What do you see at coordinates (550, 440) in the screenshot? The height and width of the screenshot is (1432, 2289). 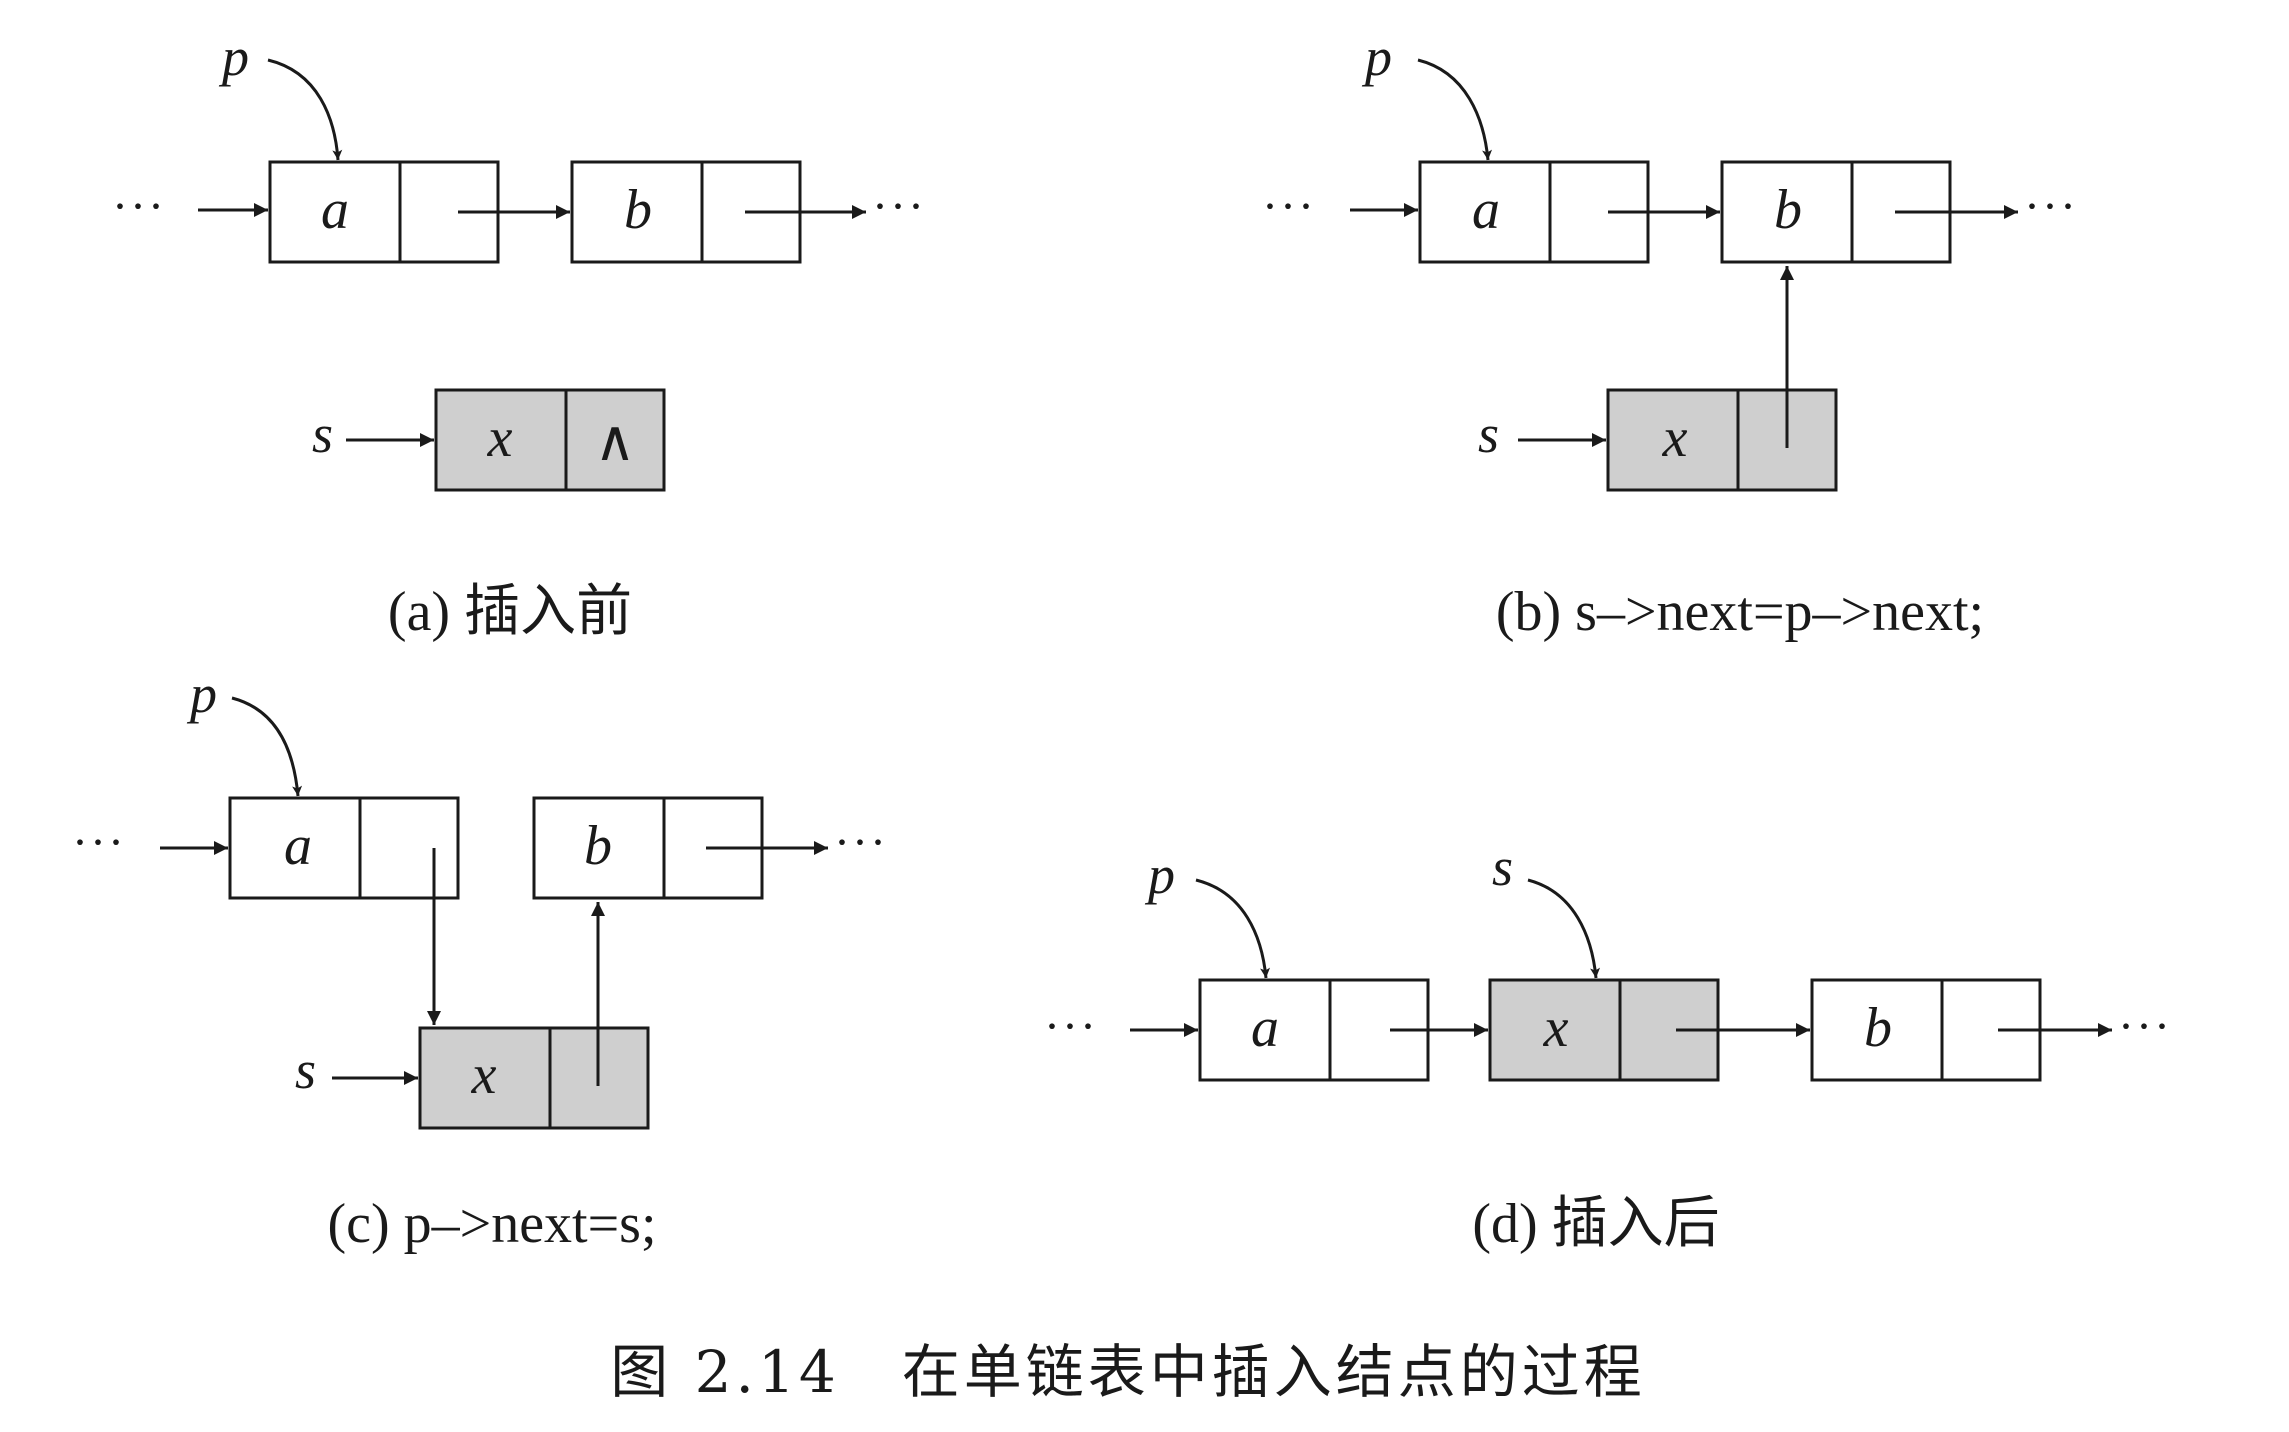 I see `node-x: x ∧` at bounding box center [550, 440].